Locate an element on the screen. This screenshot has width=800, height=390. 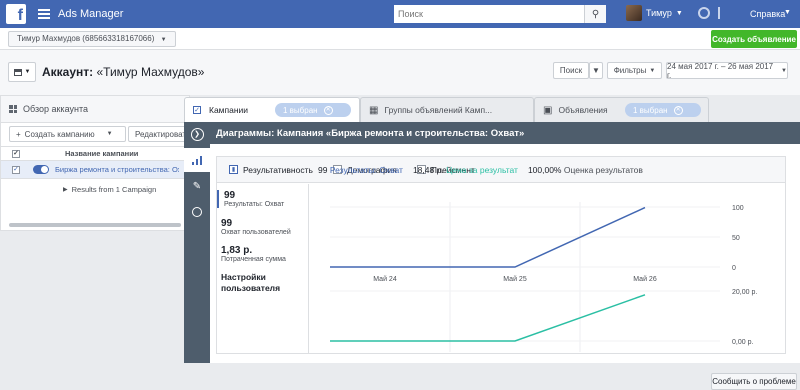
account-overview-title: Обзор аккаунта is located at coordinates (55, 109).